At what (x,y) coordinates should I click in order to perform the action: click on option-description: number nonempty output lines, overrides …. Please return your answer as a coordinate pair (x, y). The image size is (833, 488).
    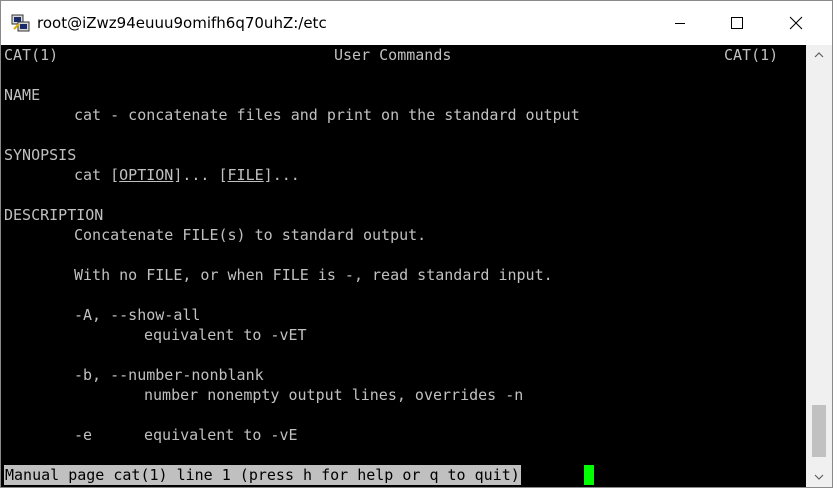
    Looking at the image, I should click on (334, 395).